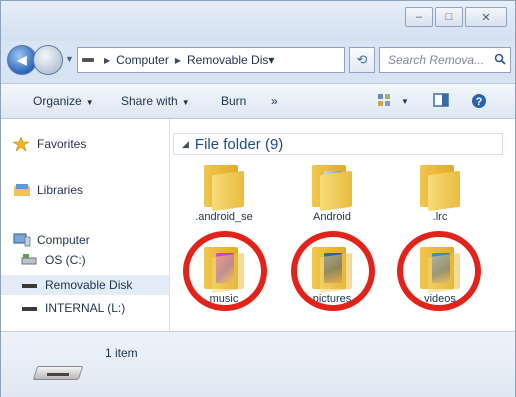  I want to click on forward-button, so click(48, 60).